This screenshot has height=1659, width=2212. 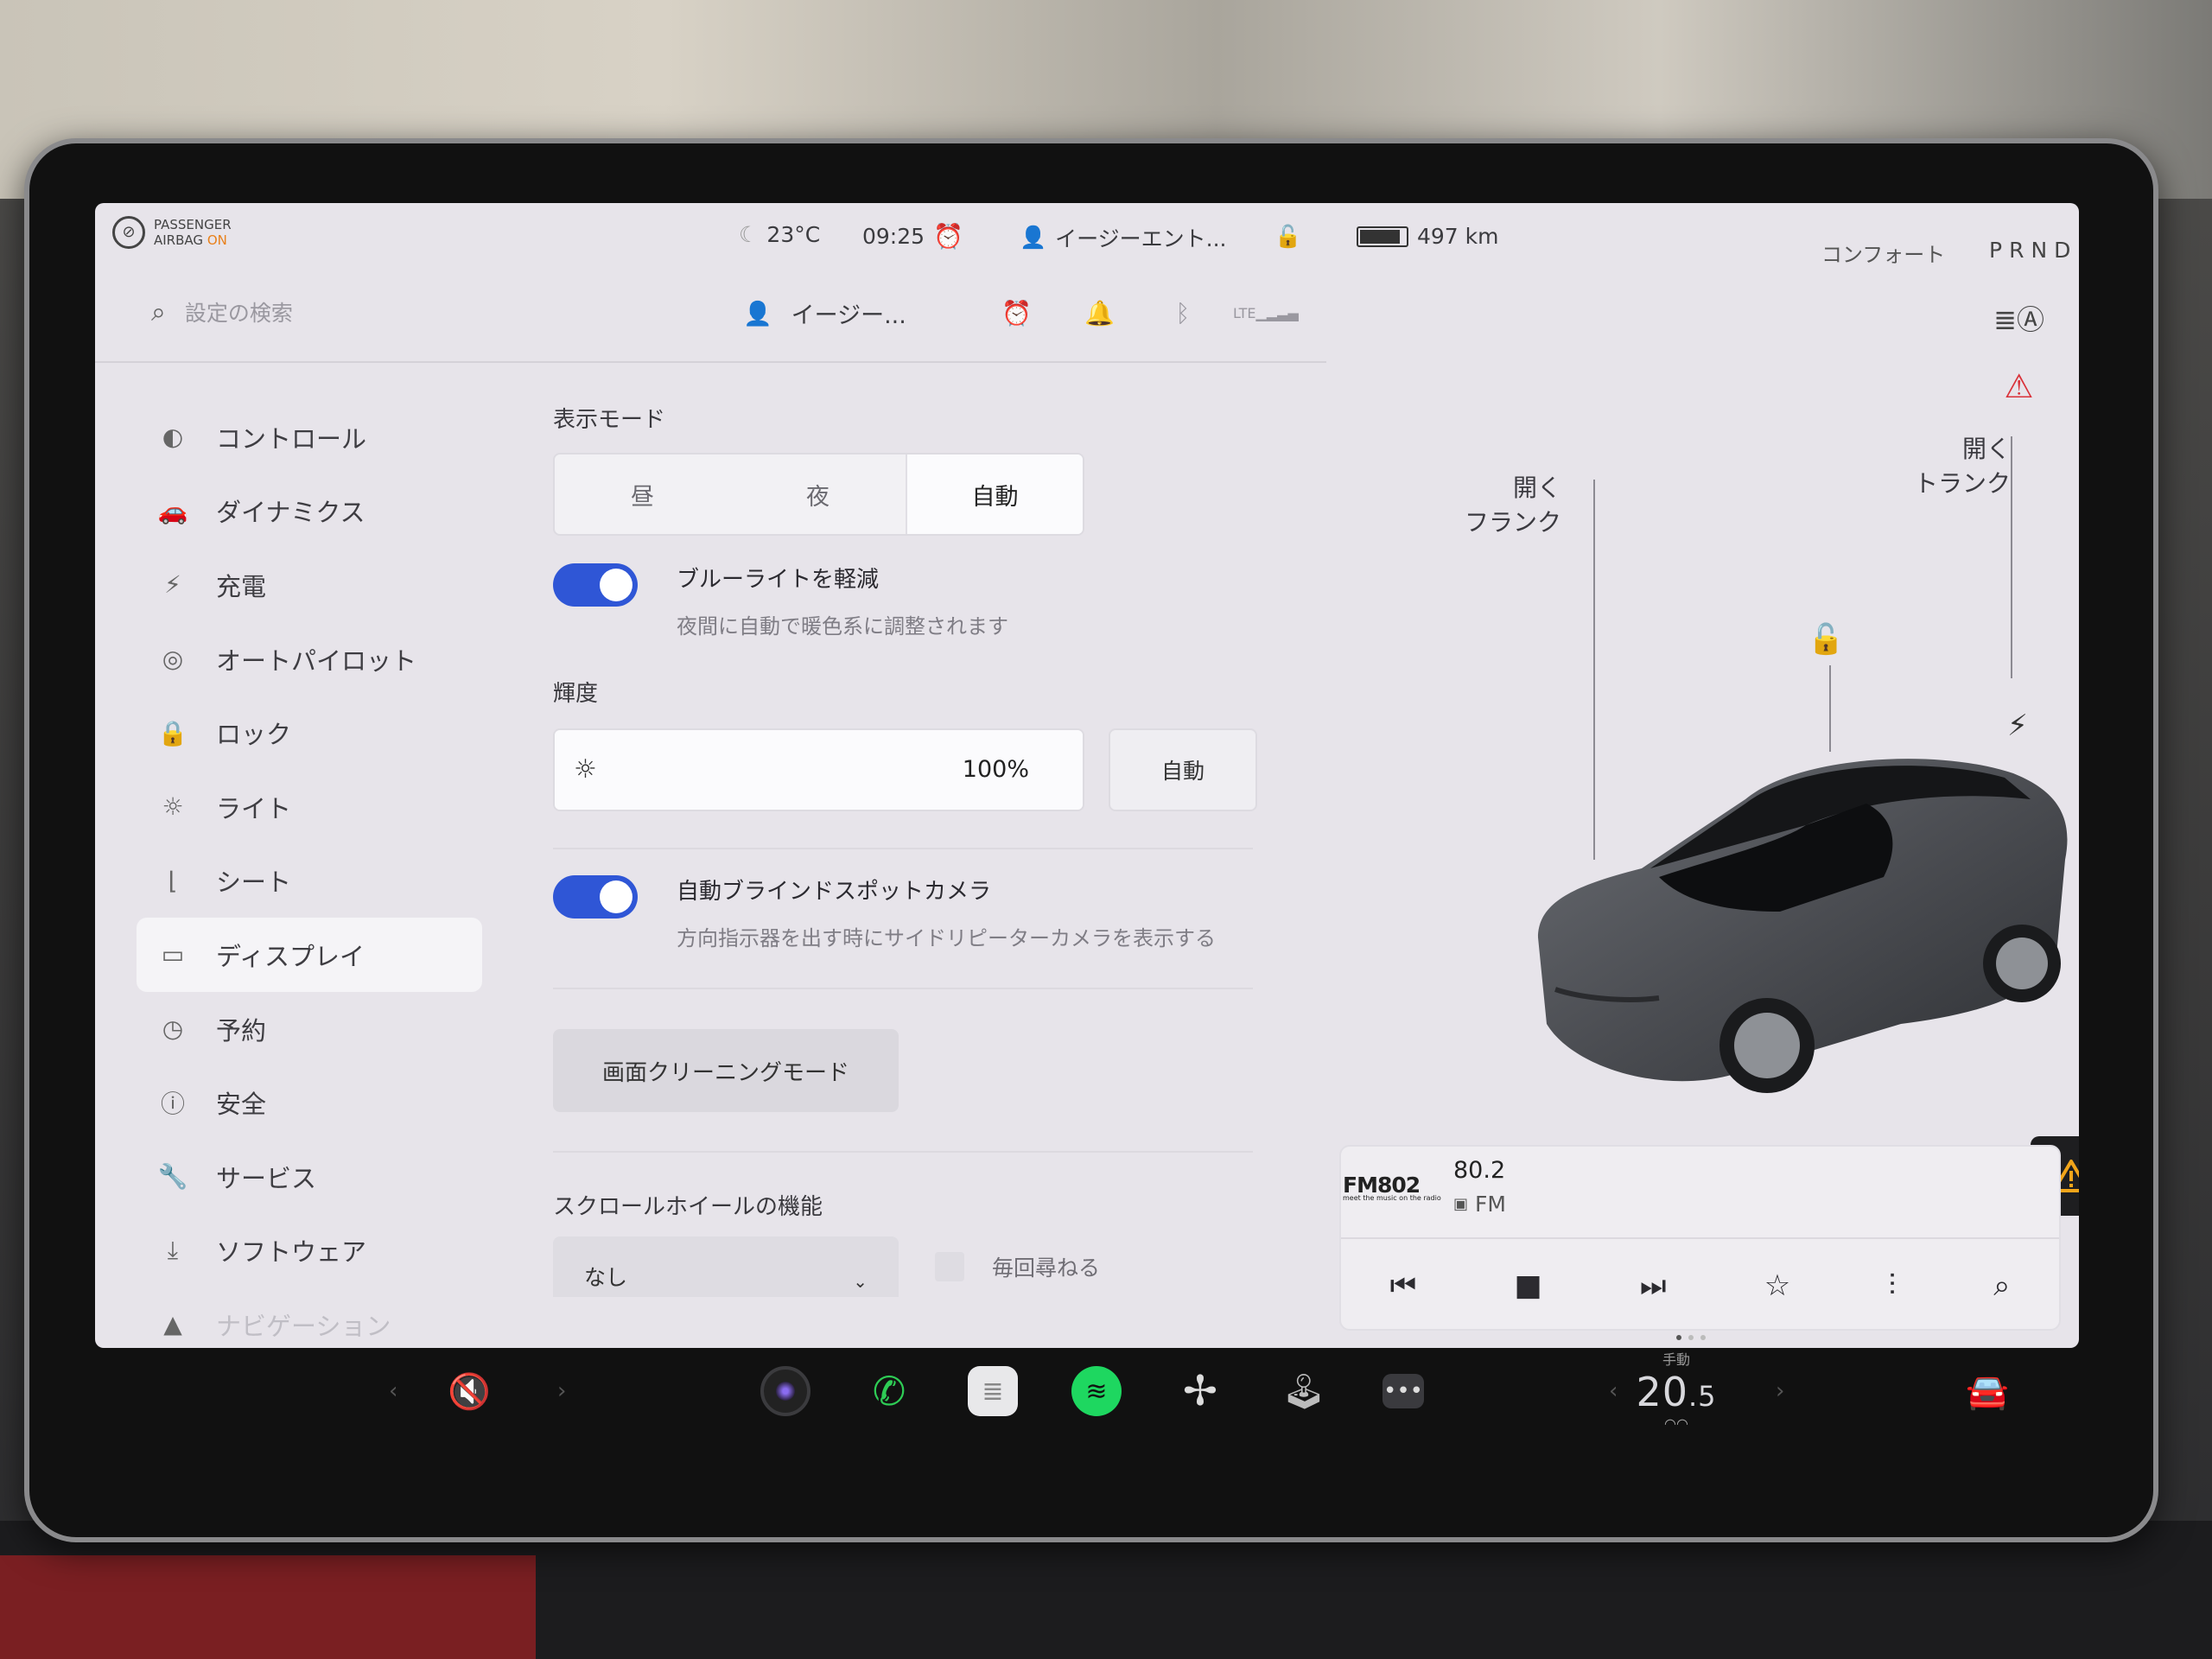 I want to click on sidebar-item: ◎ オートパイロット, so click(x=335, y=659).